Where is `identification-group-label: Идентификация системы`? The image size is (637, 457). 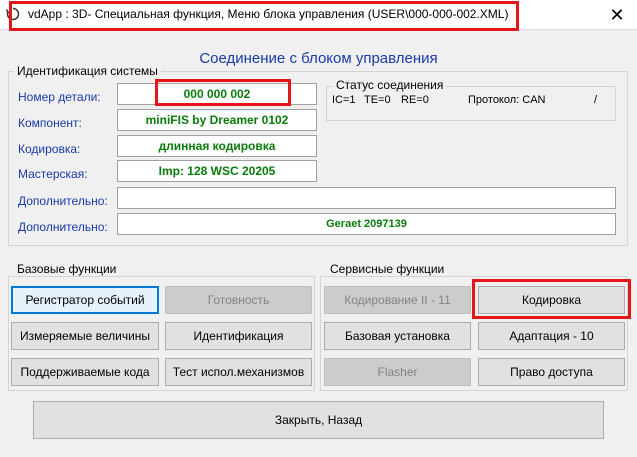
identification-group-label: Идентификация системы is located at coordinates (87, 71).